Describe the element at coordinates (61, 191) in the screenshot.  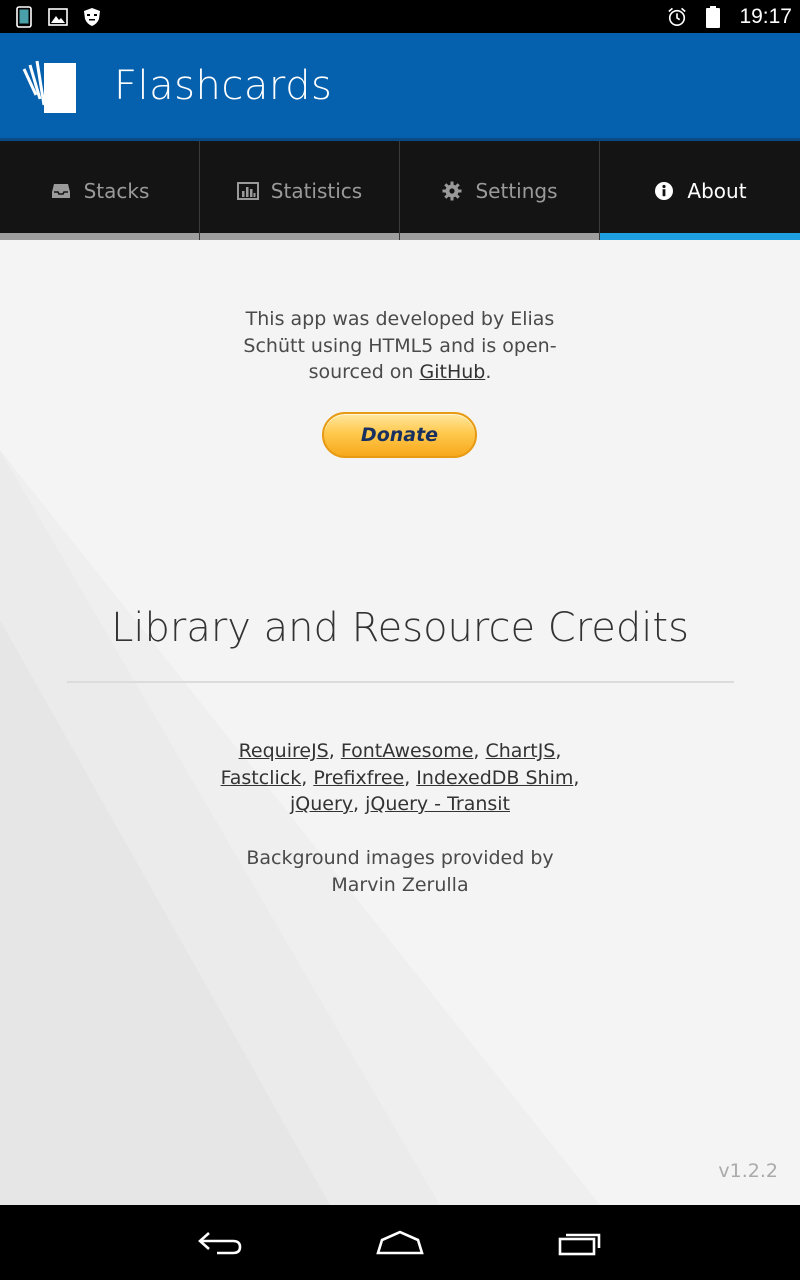
I see `inbox-icon` at that location.